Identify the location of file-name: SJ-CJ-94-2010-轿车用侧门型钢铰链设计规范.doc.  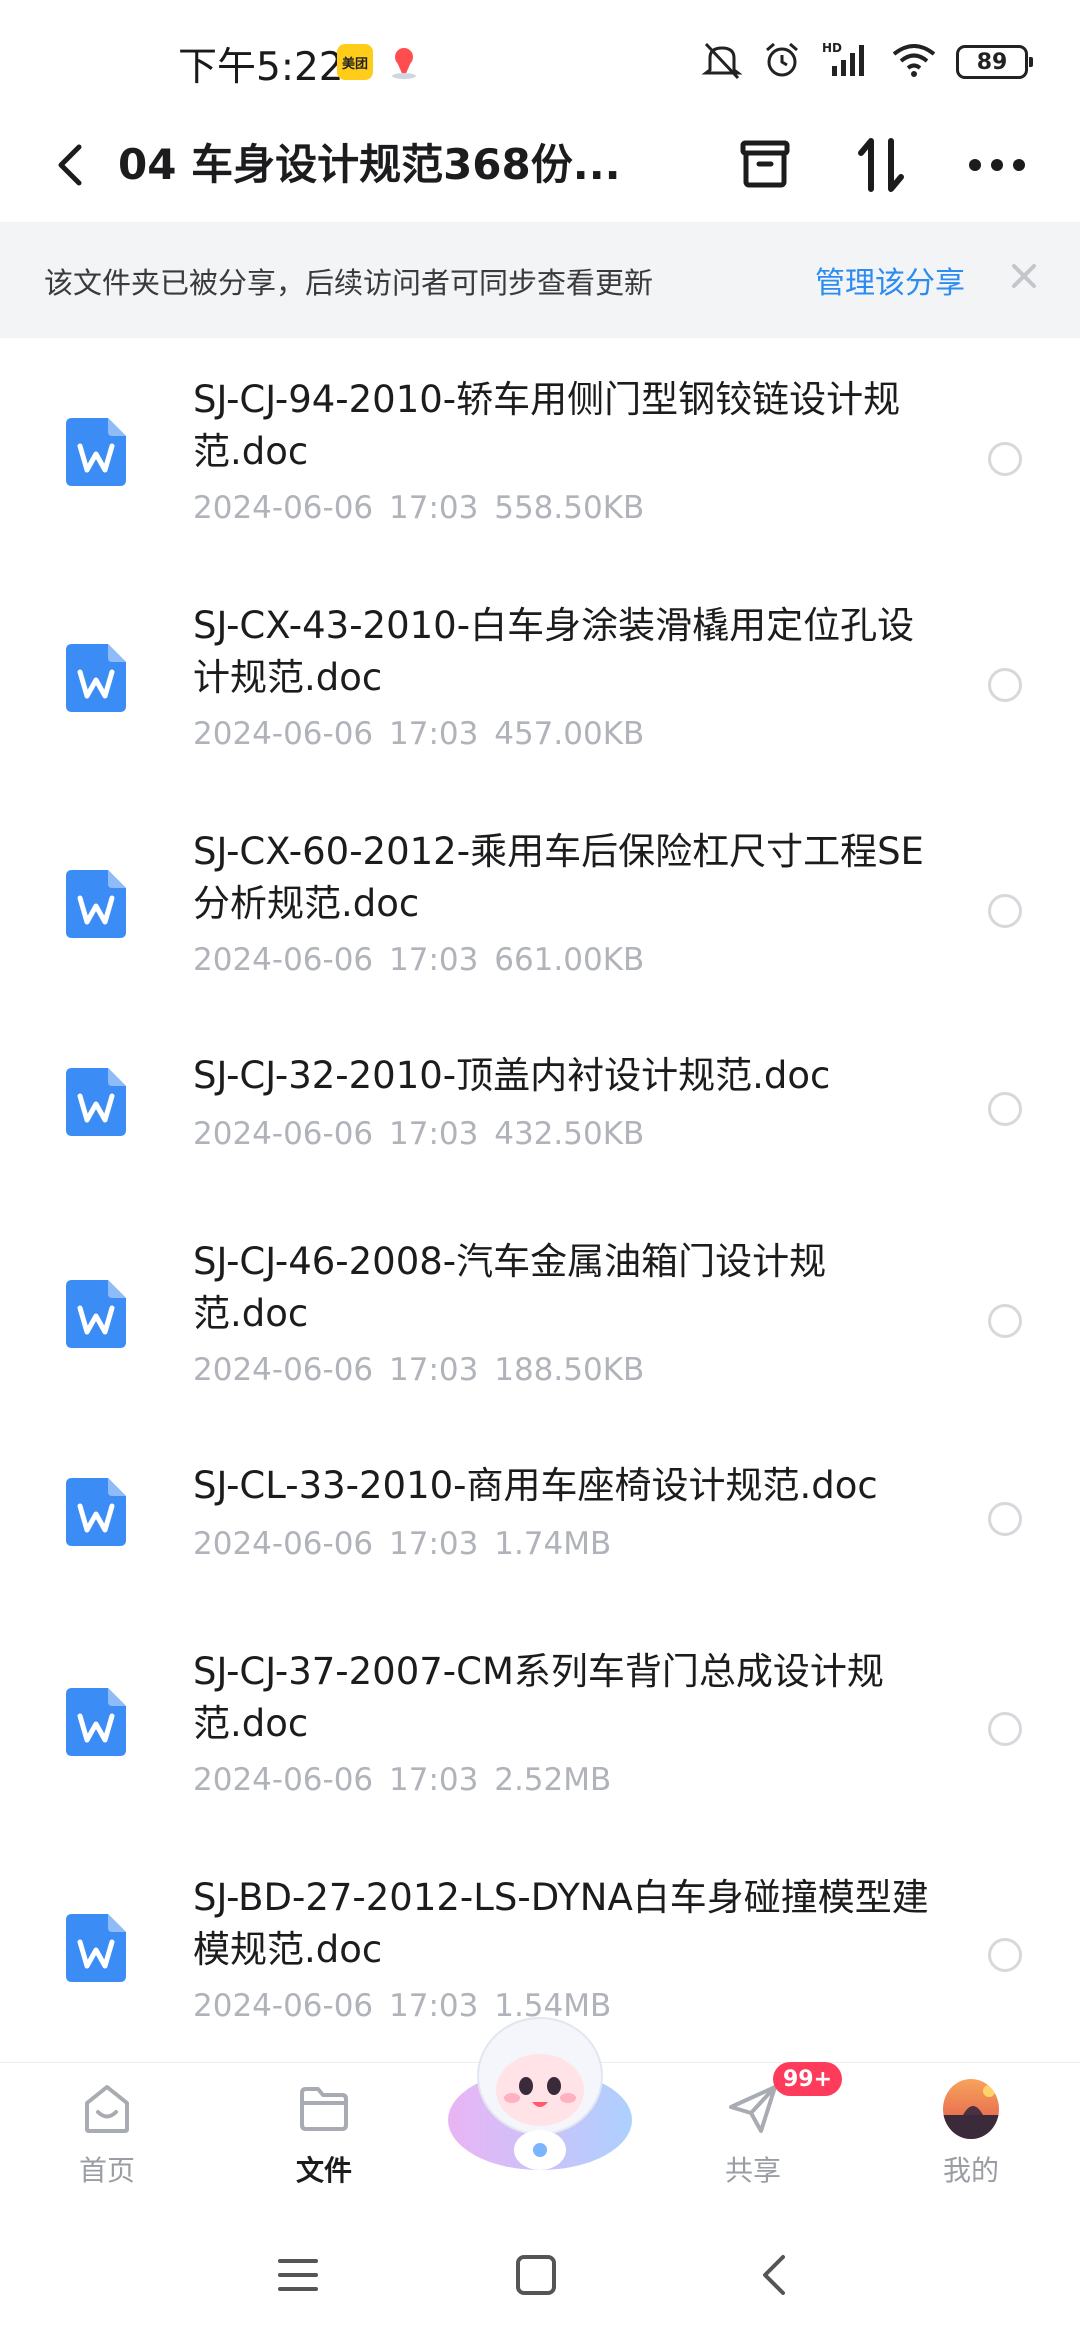
(547, 425).